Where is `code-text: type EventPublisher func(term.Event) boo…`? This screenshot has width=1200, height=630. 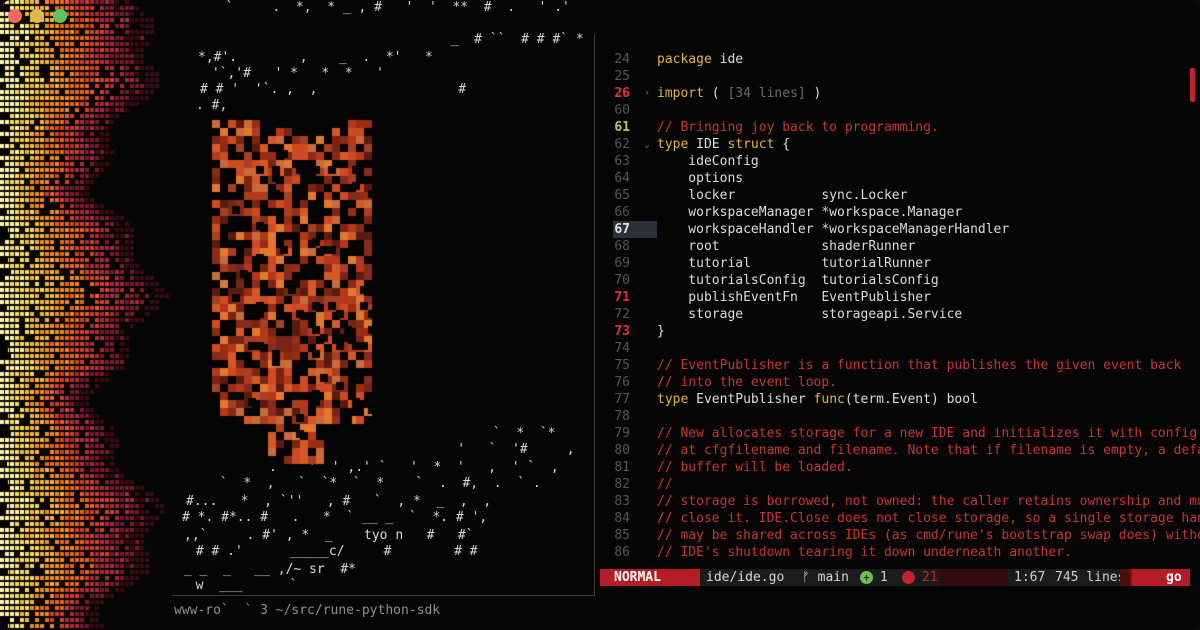
code-text: type EventPublisher func(term.Event) boo… is located at coordinates (817, 399).